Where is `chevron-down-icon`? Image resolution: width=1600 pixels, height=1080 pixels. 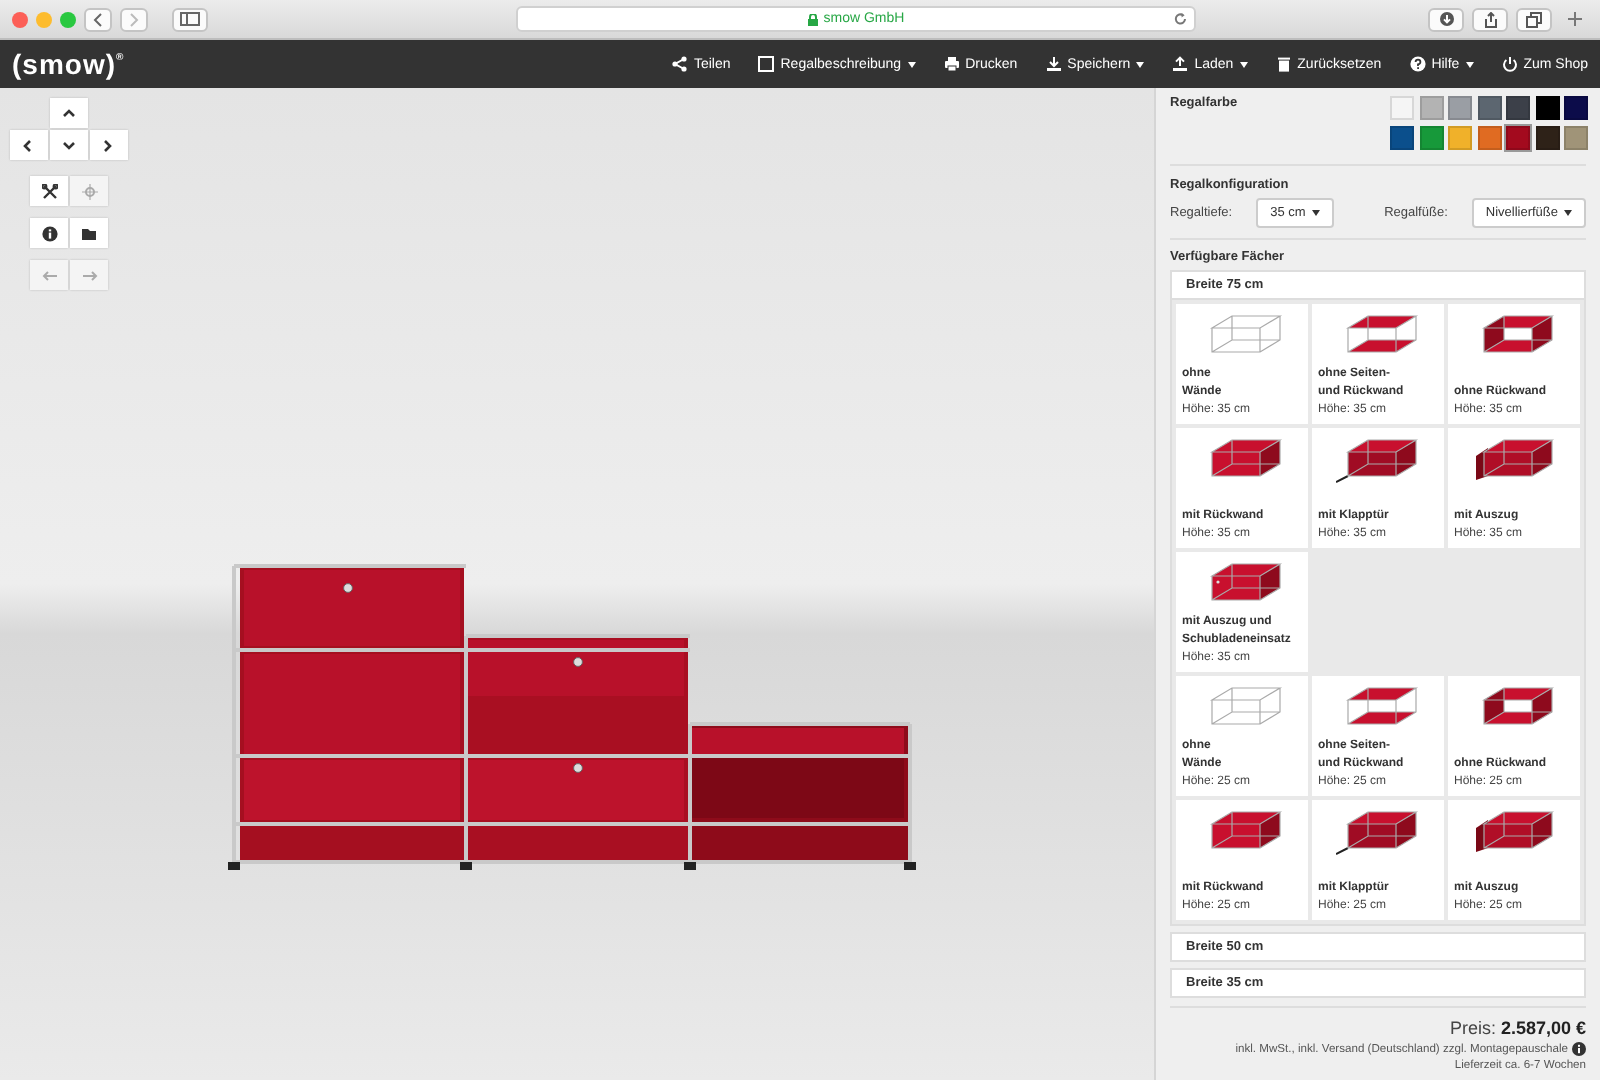 chevron-down-icon is located at coordinates (69, 145).